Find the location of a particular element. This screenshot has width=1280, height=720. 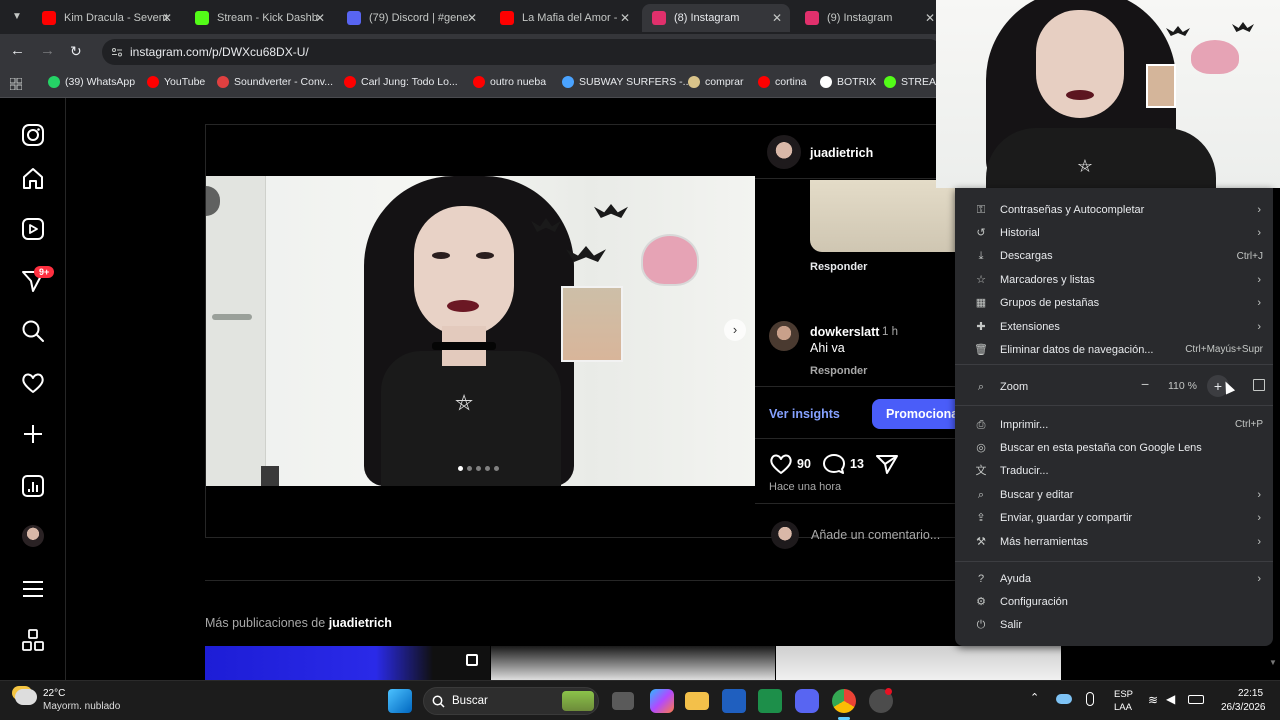

menu-item: ◎ Buscar en esta pestaña con Google Lens is located at coordinates (1114, 447).